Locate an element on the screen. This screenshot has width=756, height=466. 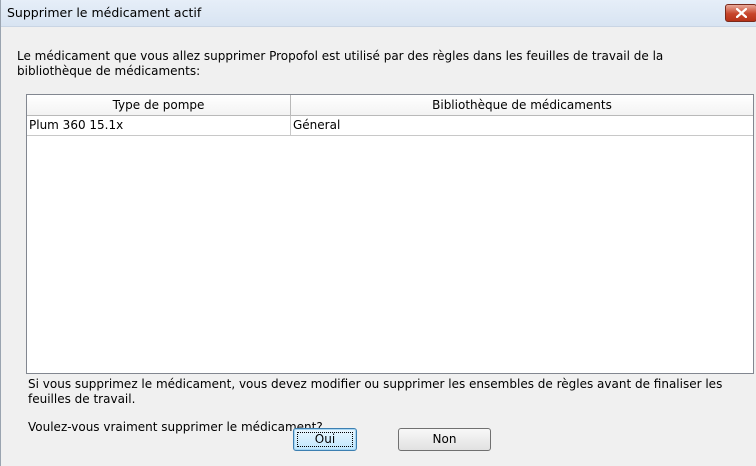
column-header-drug-library: Bibliothèque de médicaments is located at coordinates (522, 105).